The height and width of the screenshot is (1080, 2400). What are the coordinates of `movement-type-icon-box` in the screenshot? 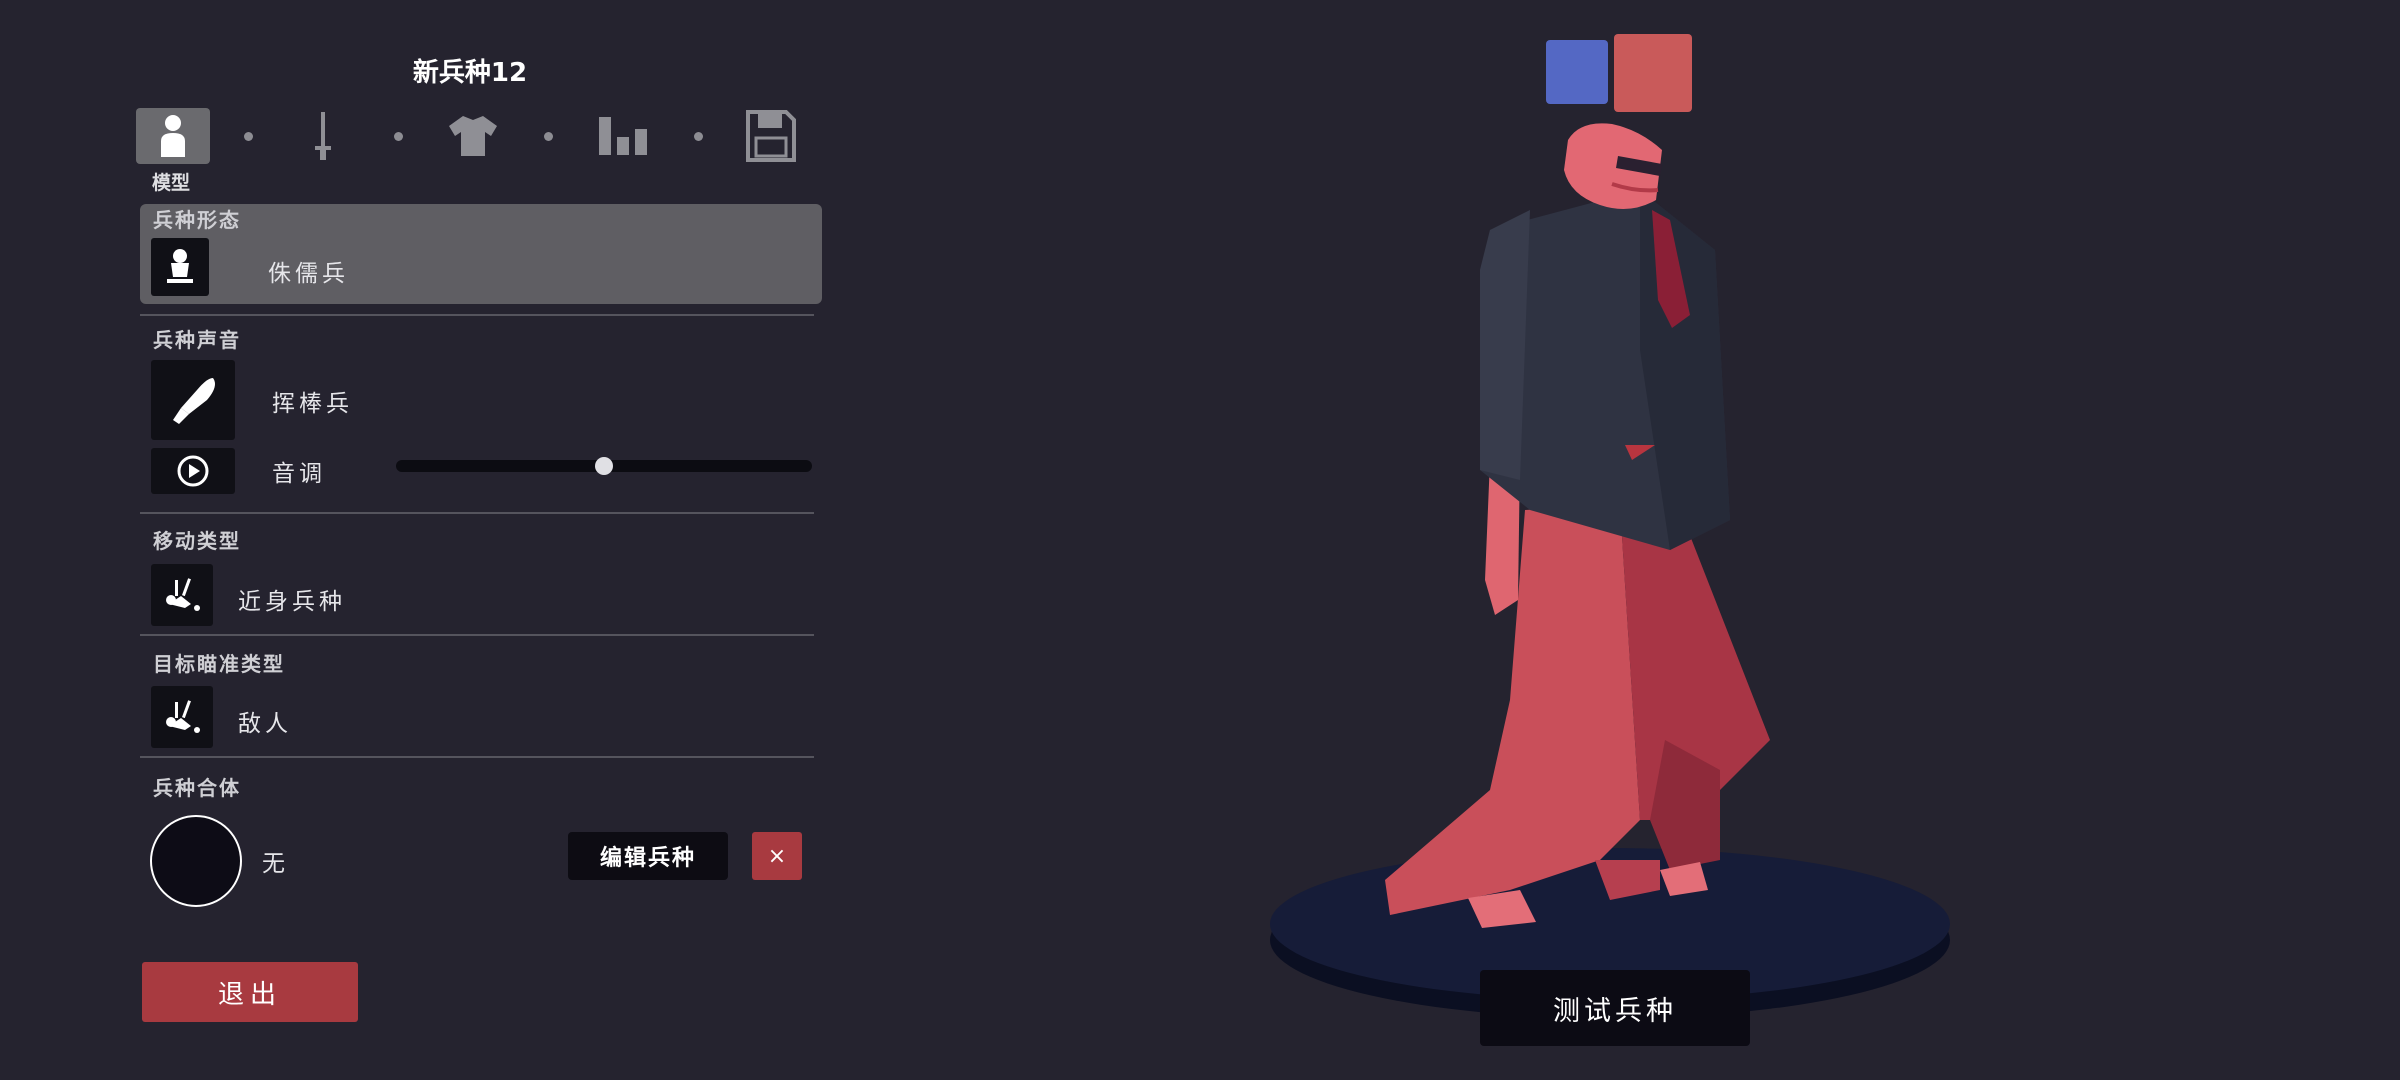 It's located at (182, 595).